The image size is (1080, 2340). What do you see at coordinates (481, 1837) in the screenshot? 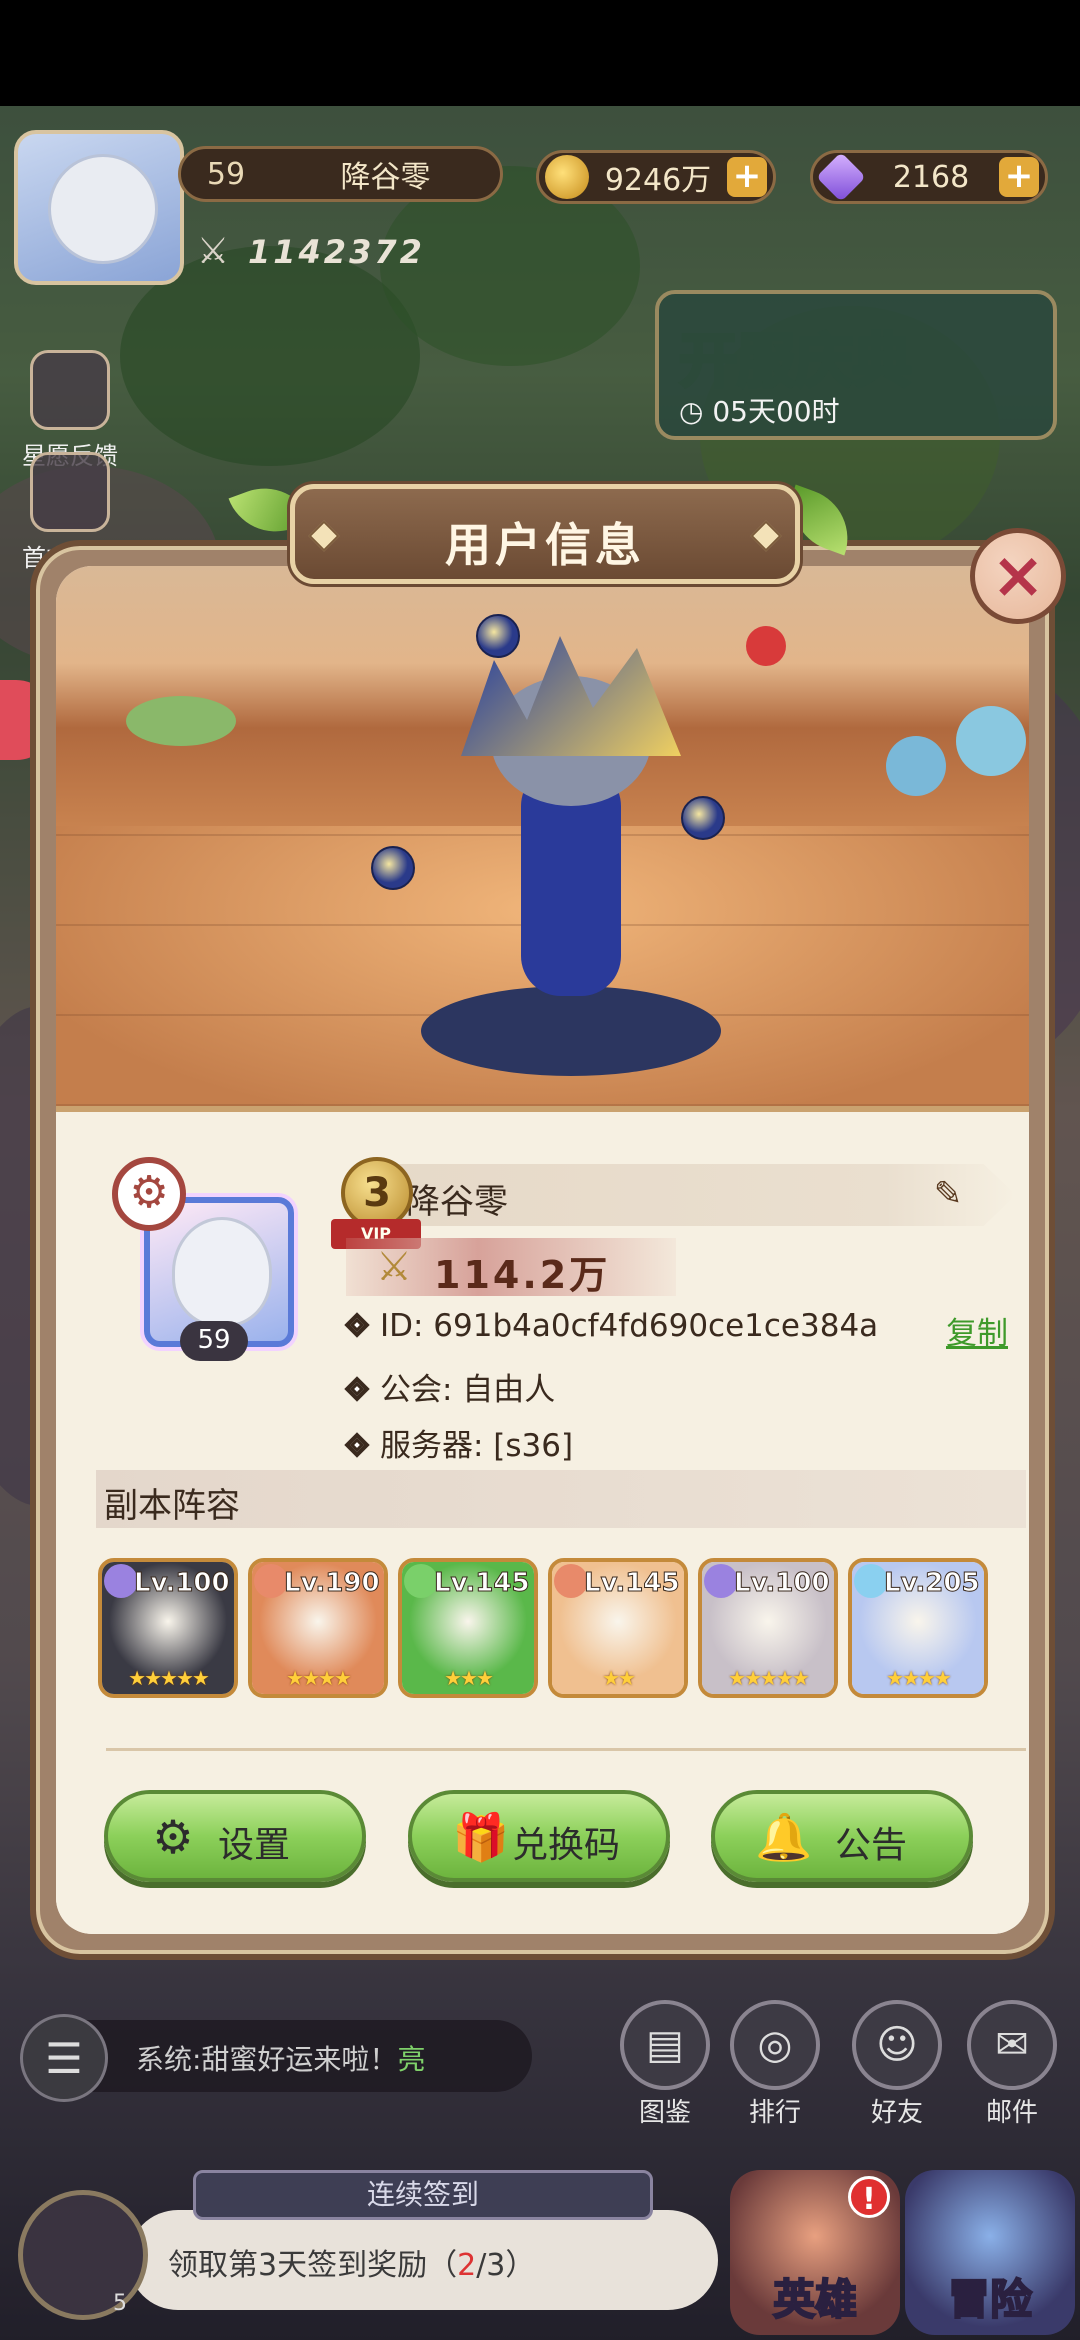
I see `gift-icon: 🎁` at bounding box center [481, 1837].